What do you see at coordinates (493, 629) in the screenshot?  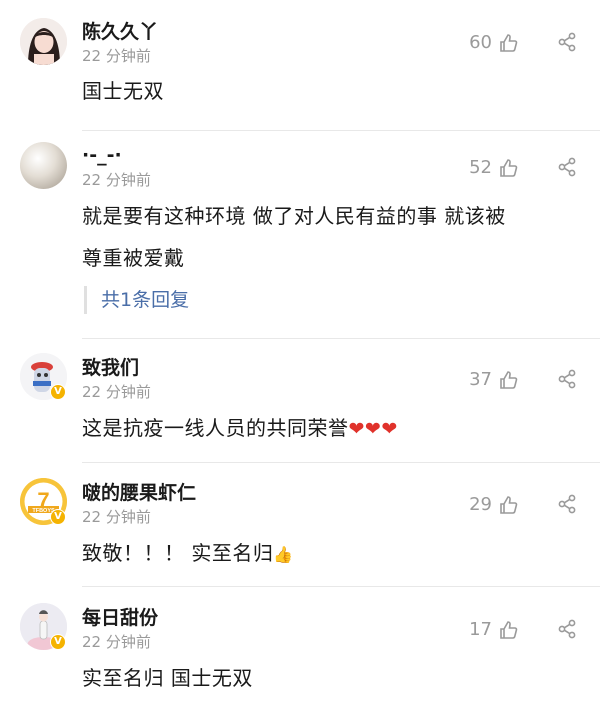 I see `like-button: 17` at bounding box center [493, 629].